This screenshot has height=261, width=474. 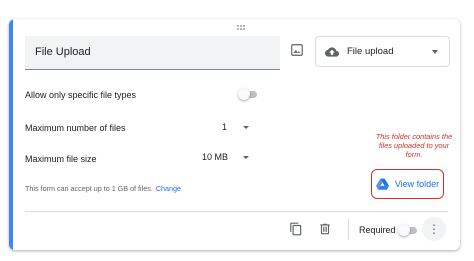 I want to click on max-files-value: 1, so click(x=225, y=127).